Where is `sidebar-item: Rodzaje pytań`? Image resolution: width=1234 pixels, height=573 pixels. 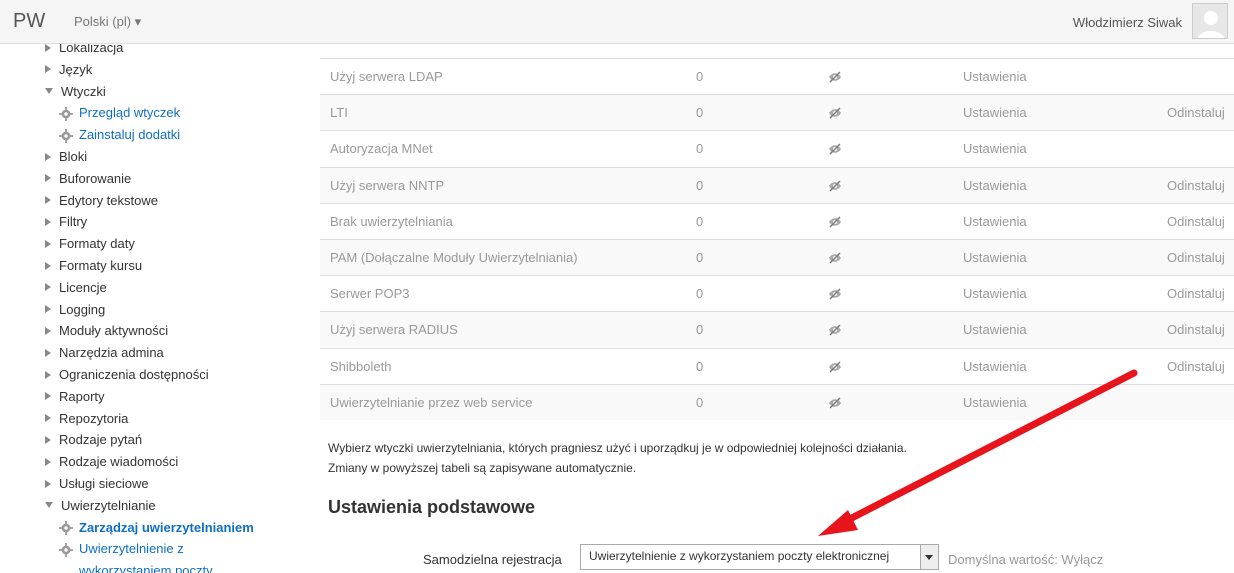 sidebar-item: Rodzaje pytań is located at coordinates (93, 440).